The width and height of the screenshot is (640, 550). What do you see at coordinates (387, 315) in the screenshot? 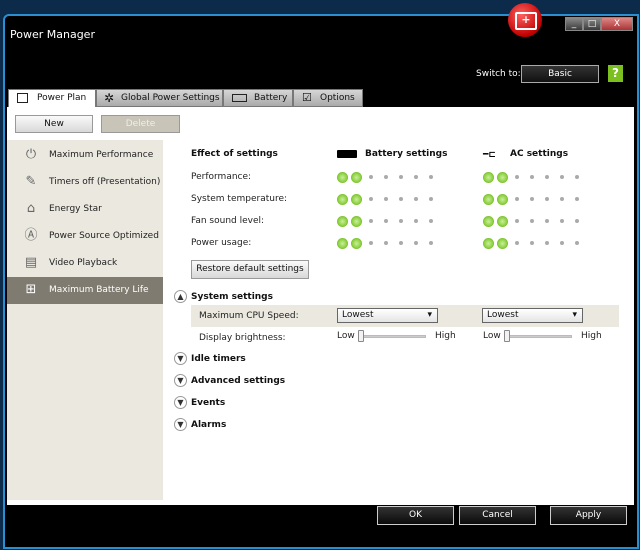
I see `cpu-speed-battery-select: Lowest` at bounding box center [387, 315].